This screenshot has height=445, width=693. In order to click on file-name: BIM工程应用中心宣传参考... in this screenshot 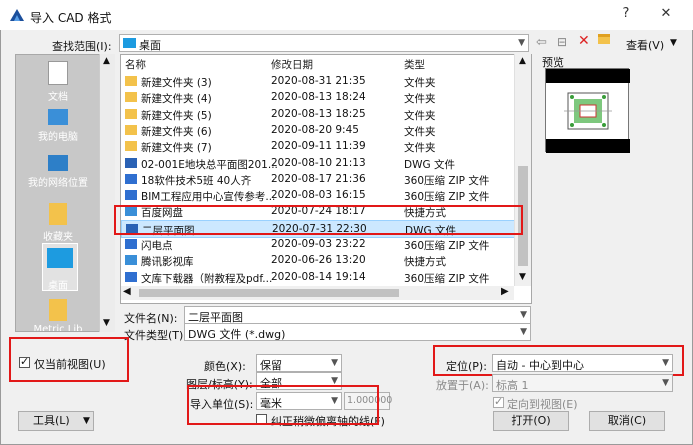, I will do `click(208, 197)`.